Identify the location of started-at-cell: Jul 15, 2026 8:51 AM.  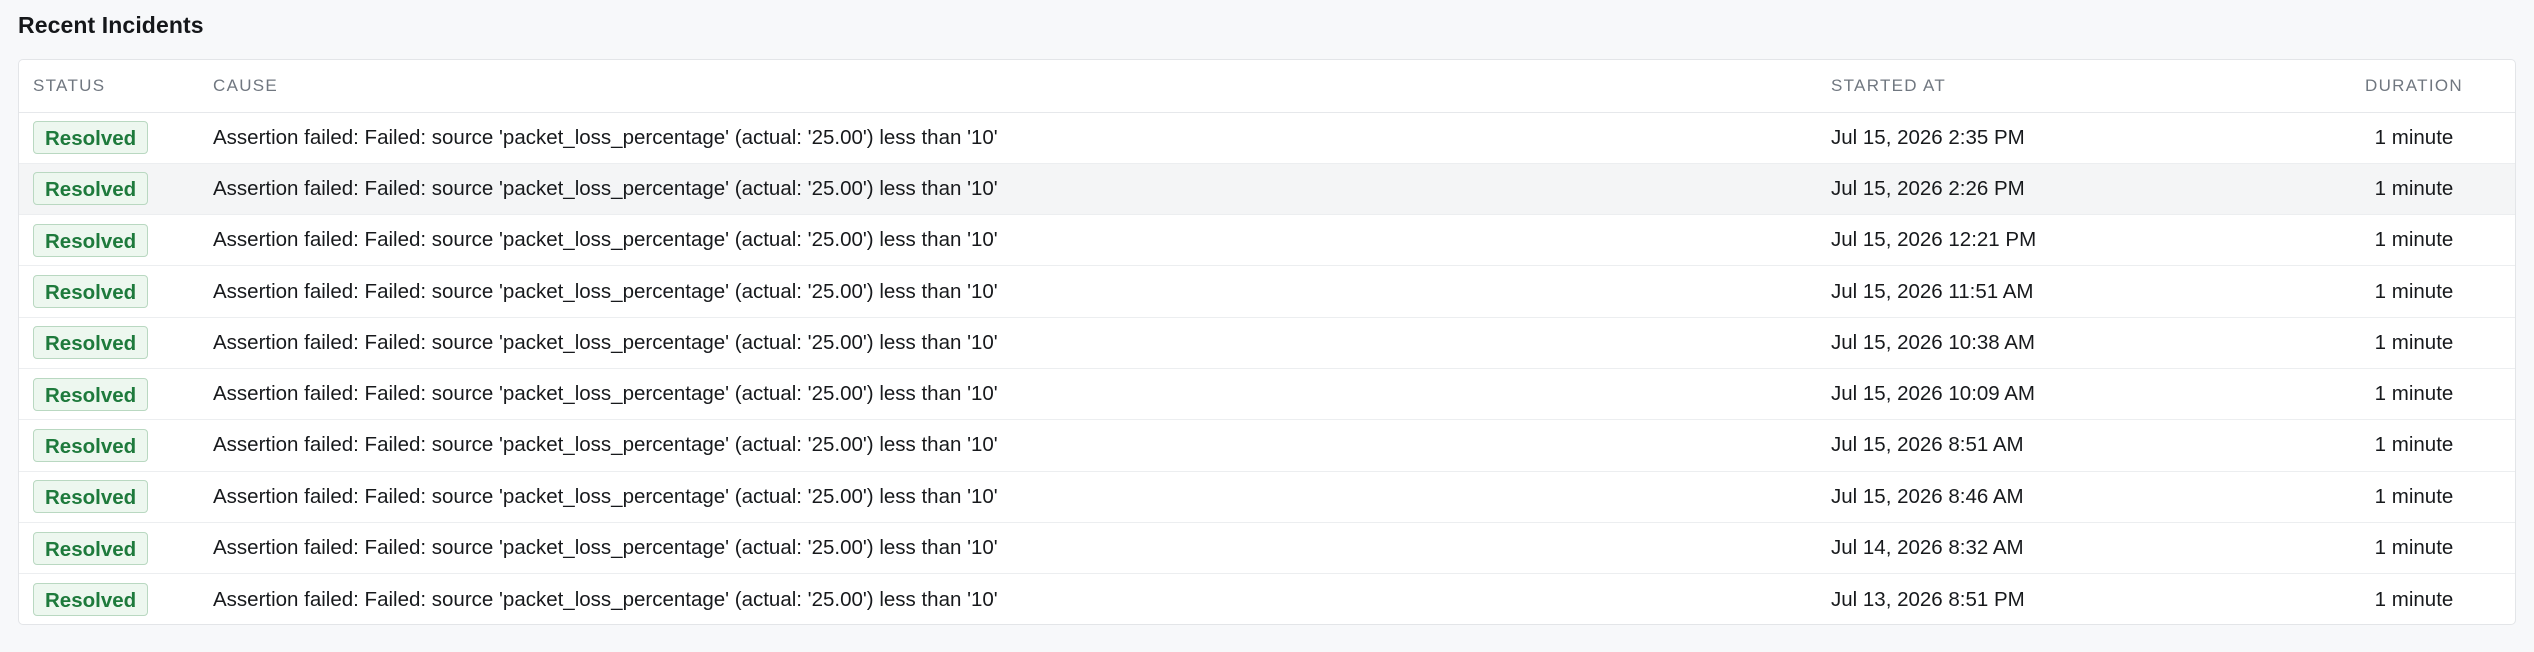
(2071, 445).